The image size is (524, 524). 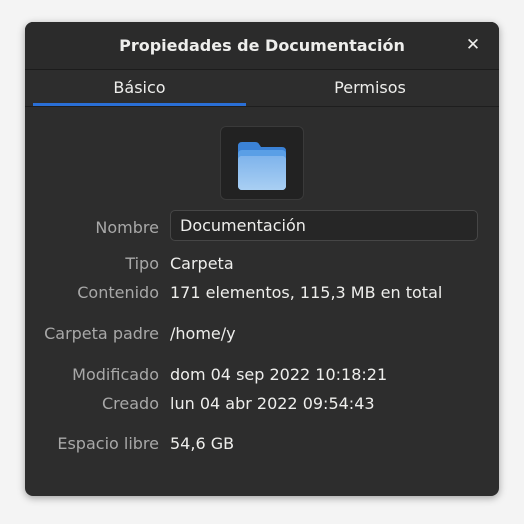 What do you see at coordinates (139, 88) in the screenshot?
I see `tab-basic: Básico` at bounding box center [139, 88].